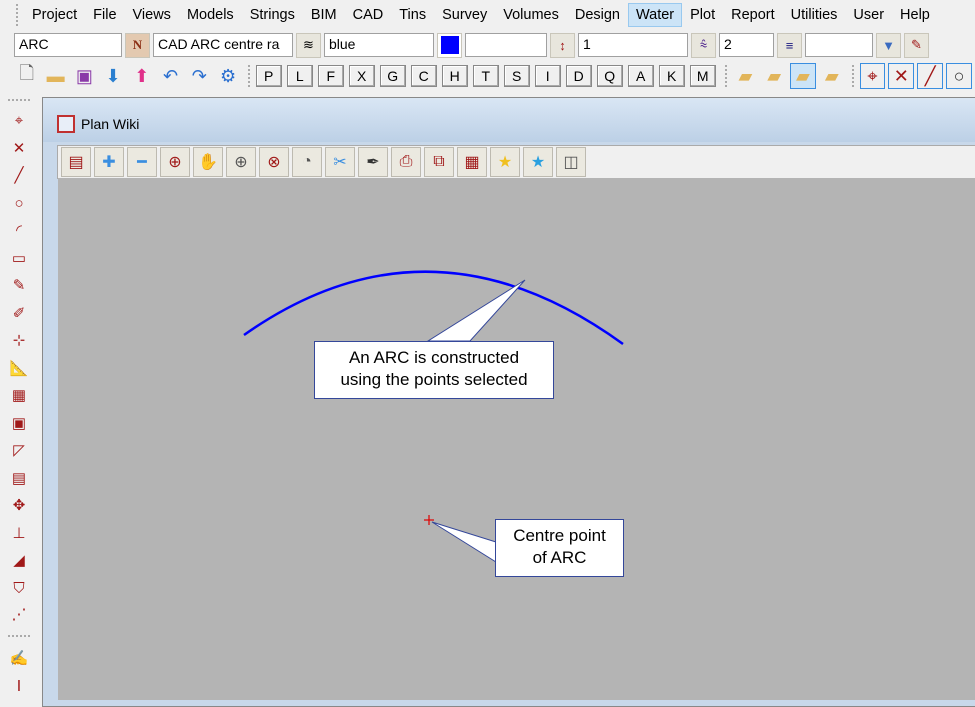 The width and height of the screenshot is (975, 707). I want to click on snap-button-f: F, so click(330, 76).